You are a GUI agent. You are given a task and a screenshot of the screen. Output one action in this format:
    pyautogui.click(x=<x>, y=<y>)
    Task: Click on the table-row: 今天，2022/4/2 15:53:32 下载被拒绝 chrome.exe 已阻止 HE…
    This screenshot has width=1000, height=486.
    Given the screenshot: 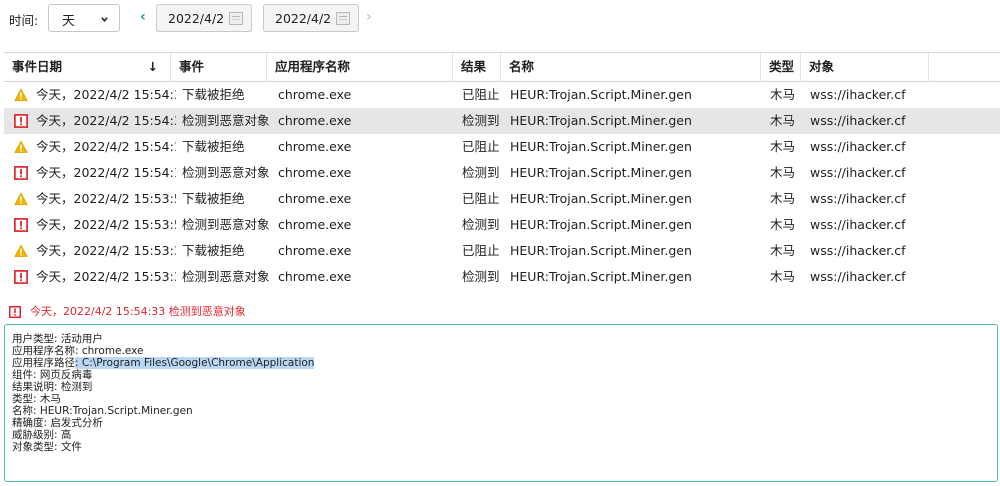 What is the action you would take?
    pyautogui.click(x=502, y=251)
    